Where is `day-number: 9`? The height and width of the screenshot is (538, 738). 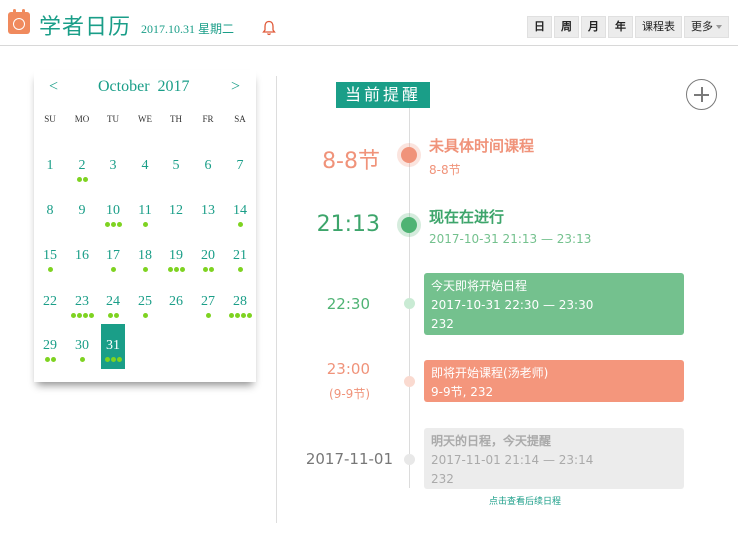
day-number: 9 is located at coordinates (82, 210).